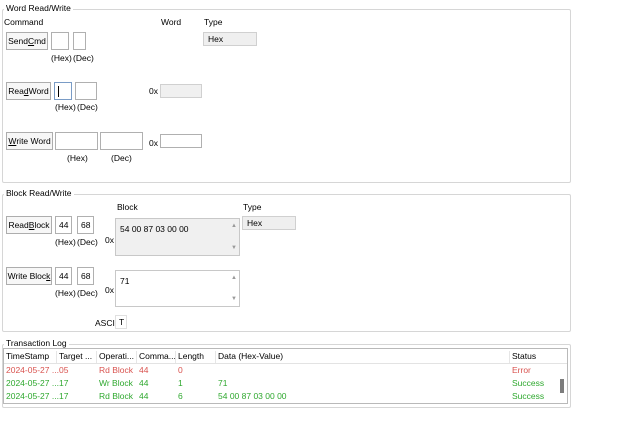  Describe the element at coordinates (64, 370) in the screenshot. I see `cell-target: 05` at that location.